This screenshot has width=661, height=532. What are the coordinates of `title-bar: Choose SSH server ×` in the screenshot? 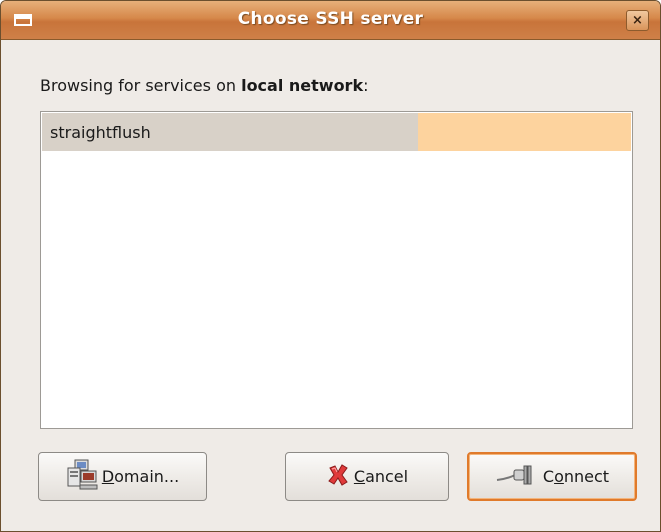 It's located at (330, 20).